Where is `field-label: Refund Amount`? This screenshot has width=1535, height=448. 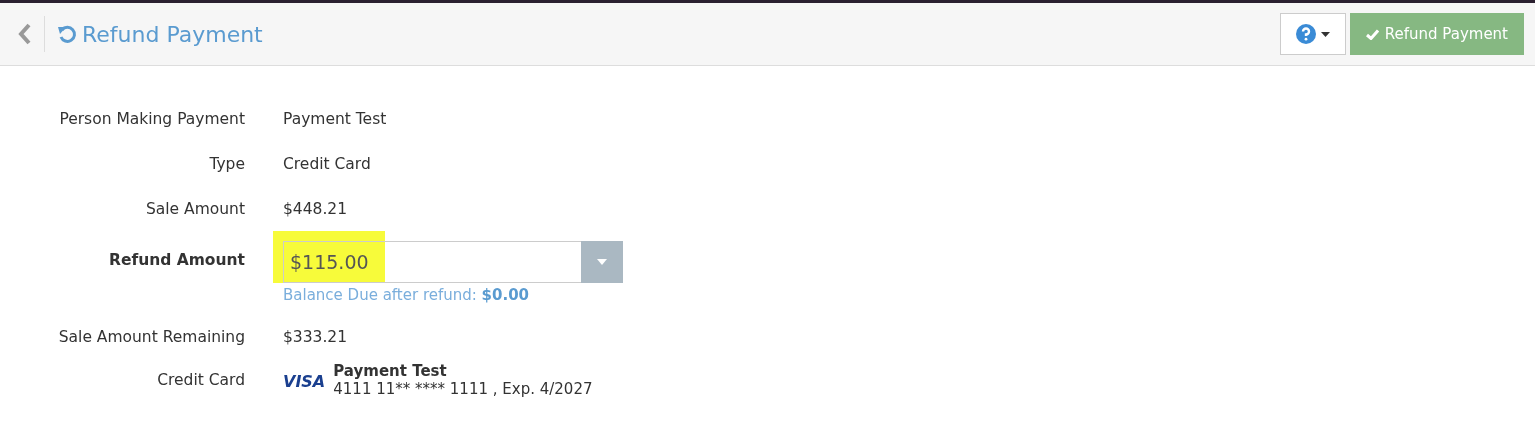
field-label: Refund Amount is located at coordinates (176, 260).